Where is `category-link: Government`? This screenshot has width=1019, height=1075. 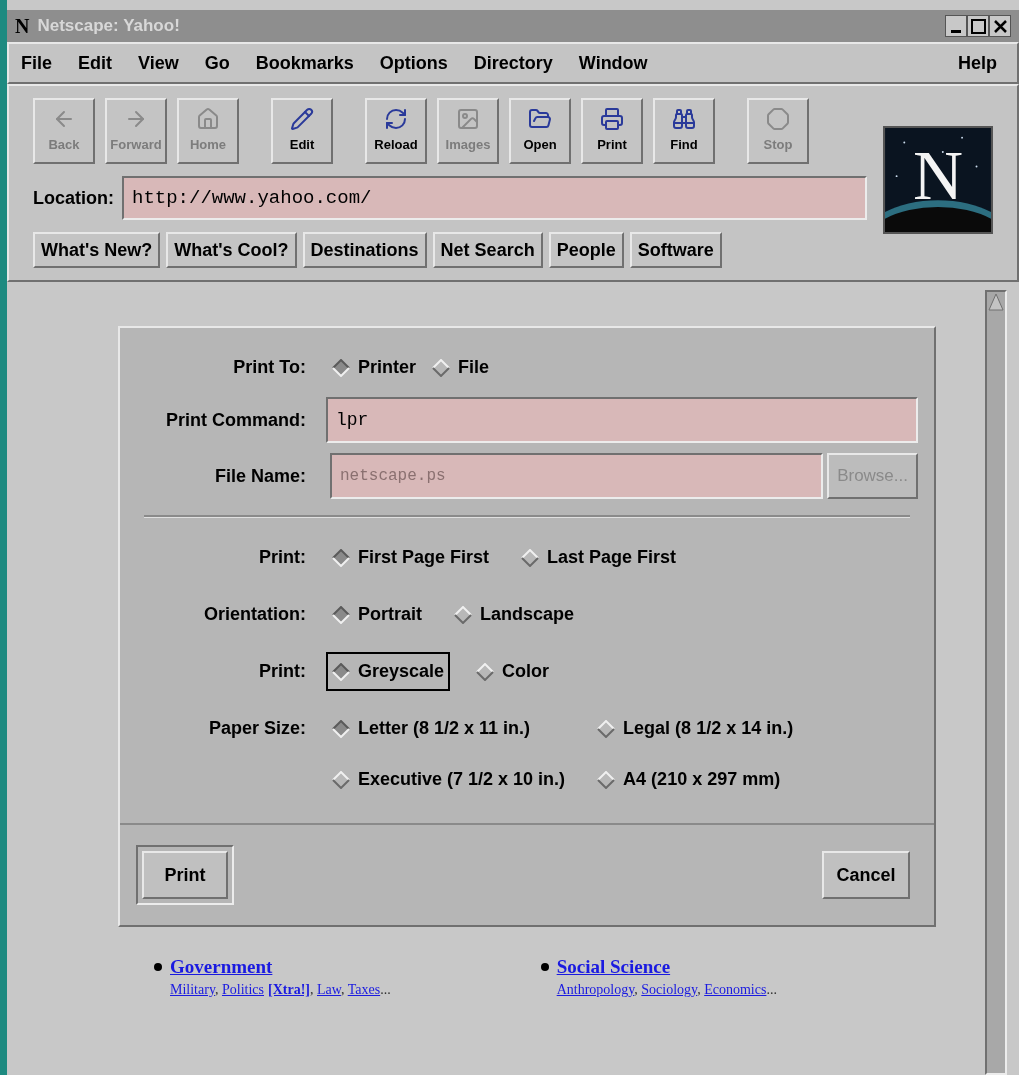 category-link: Government is located at coordinates (280, 967).